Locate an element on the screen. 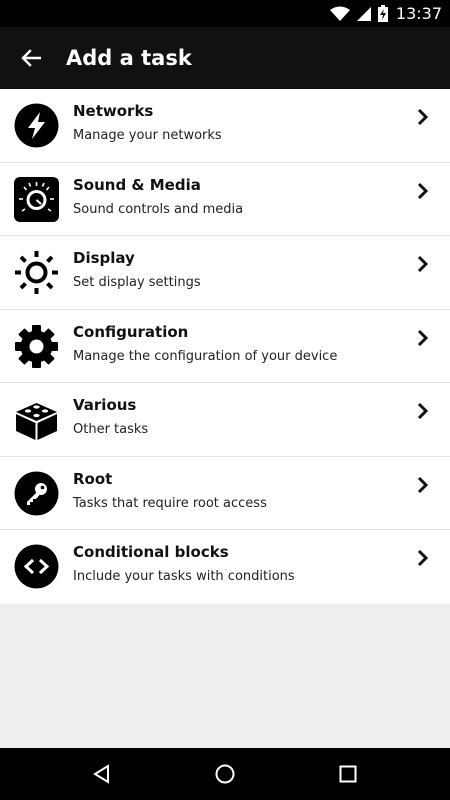 The height and width of the screenshot is (800, 450). signal-icon is located at coordinates (363, 13).